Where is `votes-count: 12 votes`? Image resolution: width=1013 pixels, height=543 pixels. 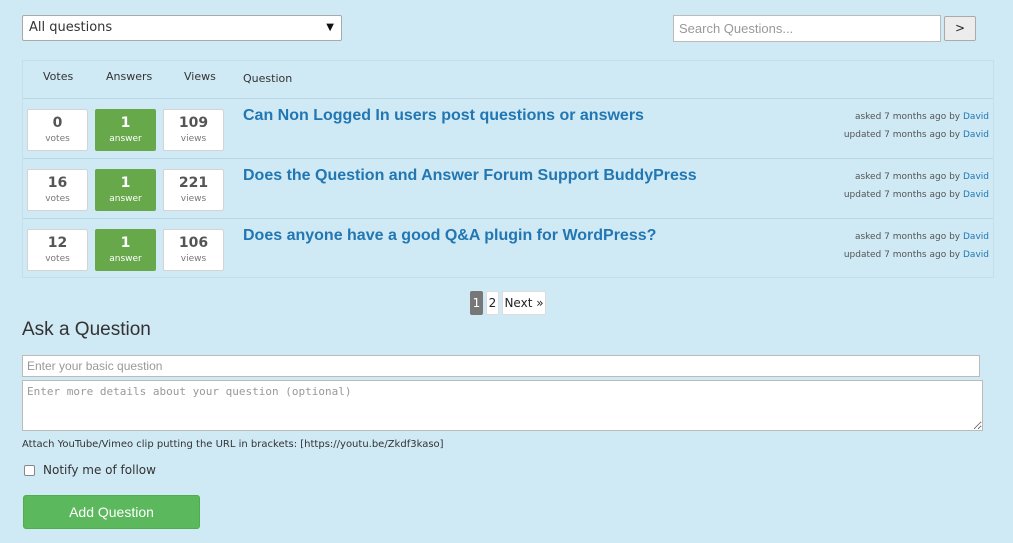 votes-count: 12 votes is located at coordinates (57, 250).